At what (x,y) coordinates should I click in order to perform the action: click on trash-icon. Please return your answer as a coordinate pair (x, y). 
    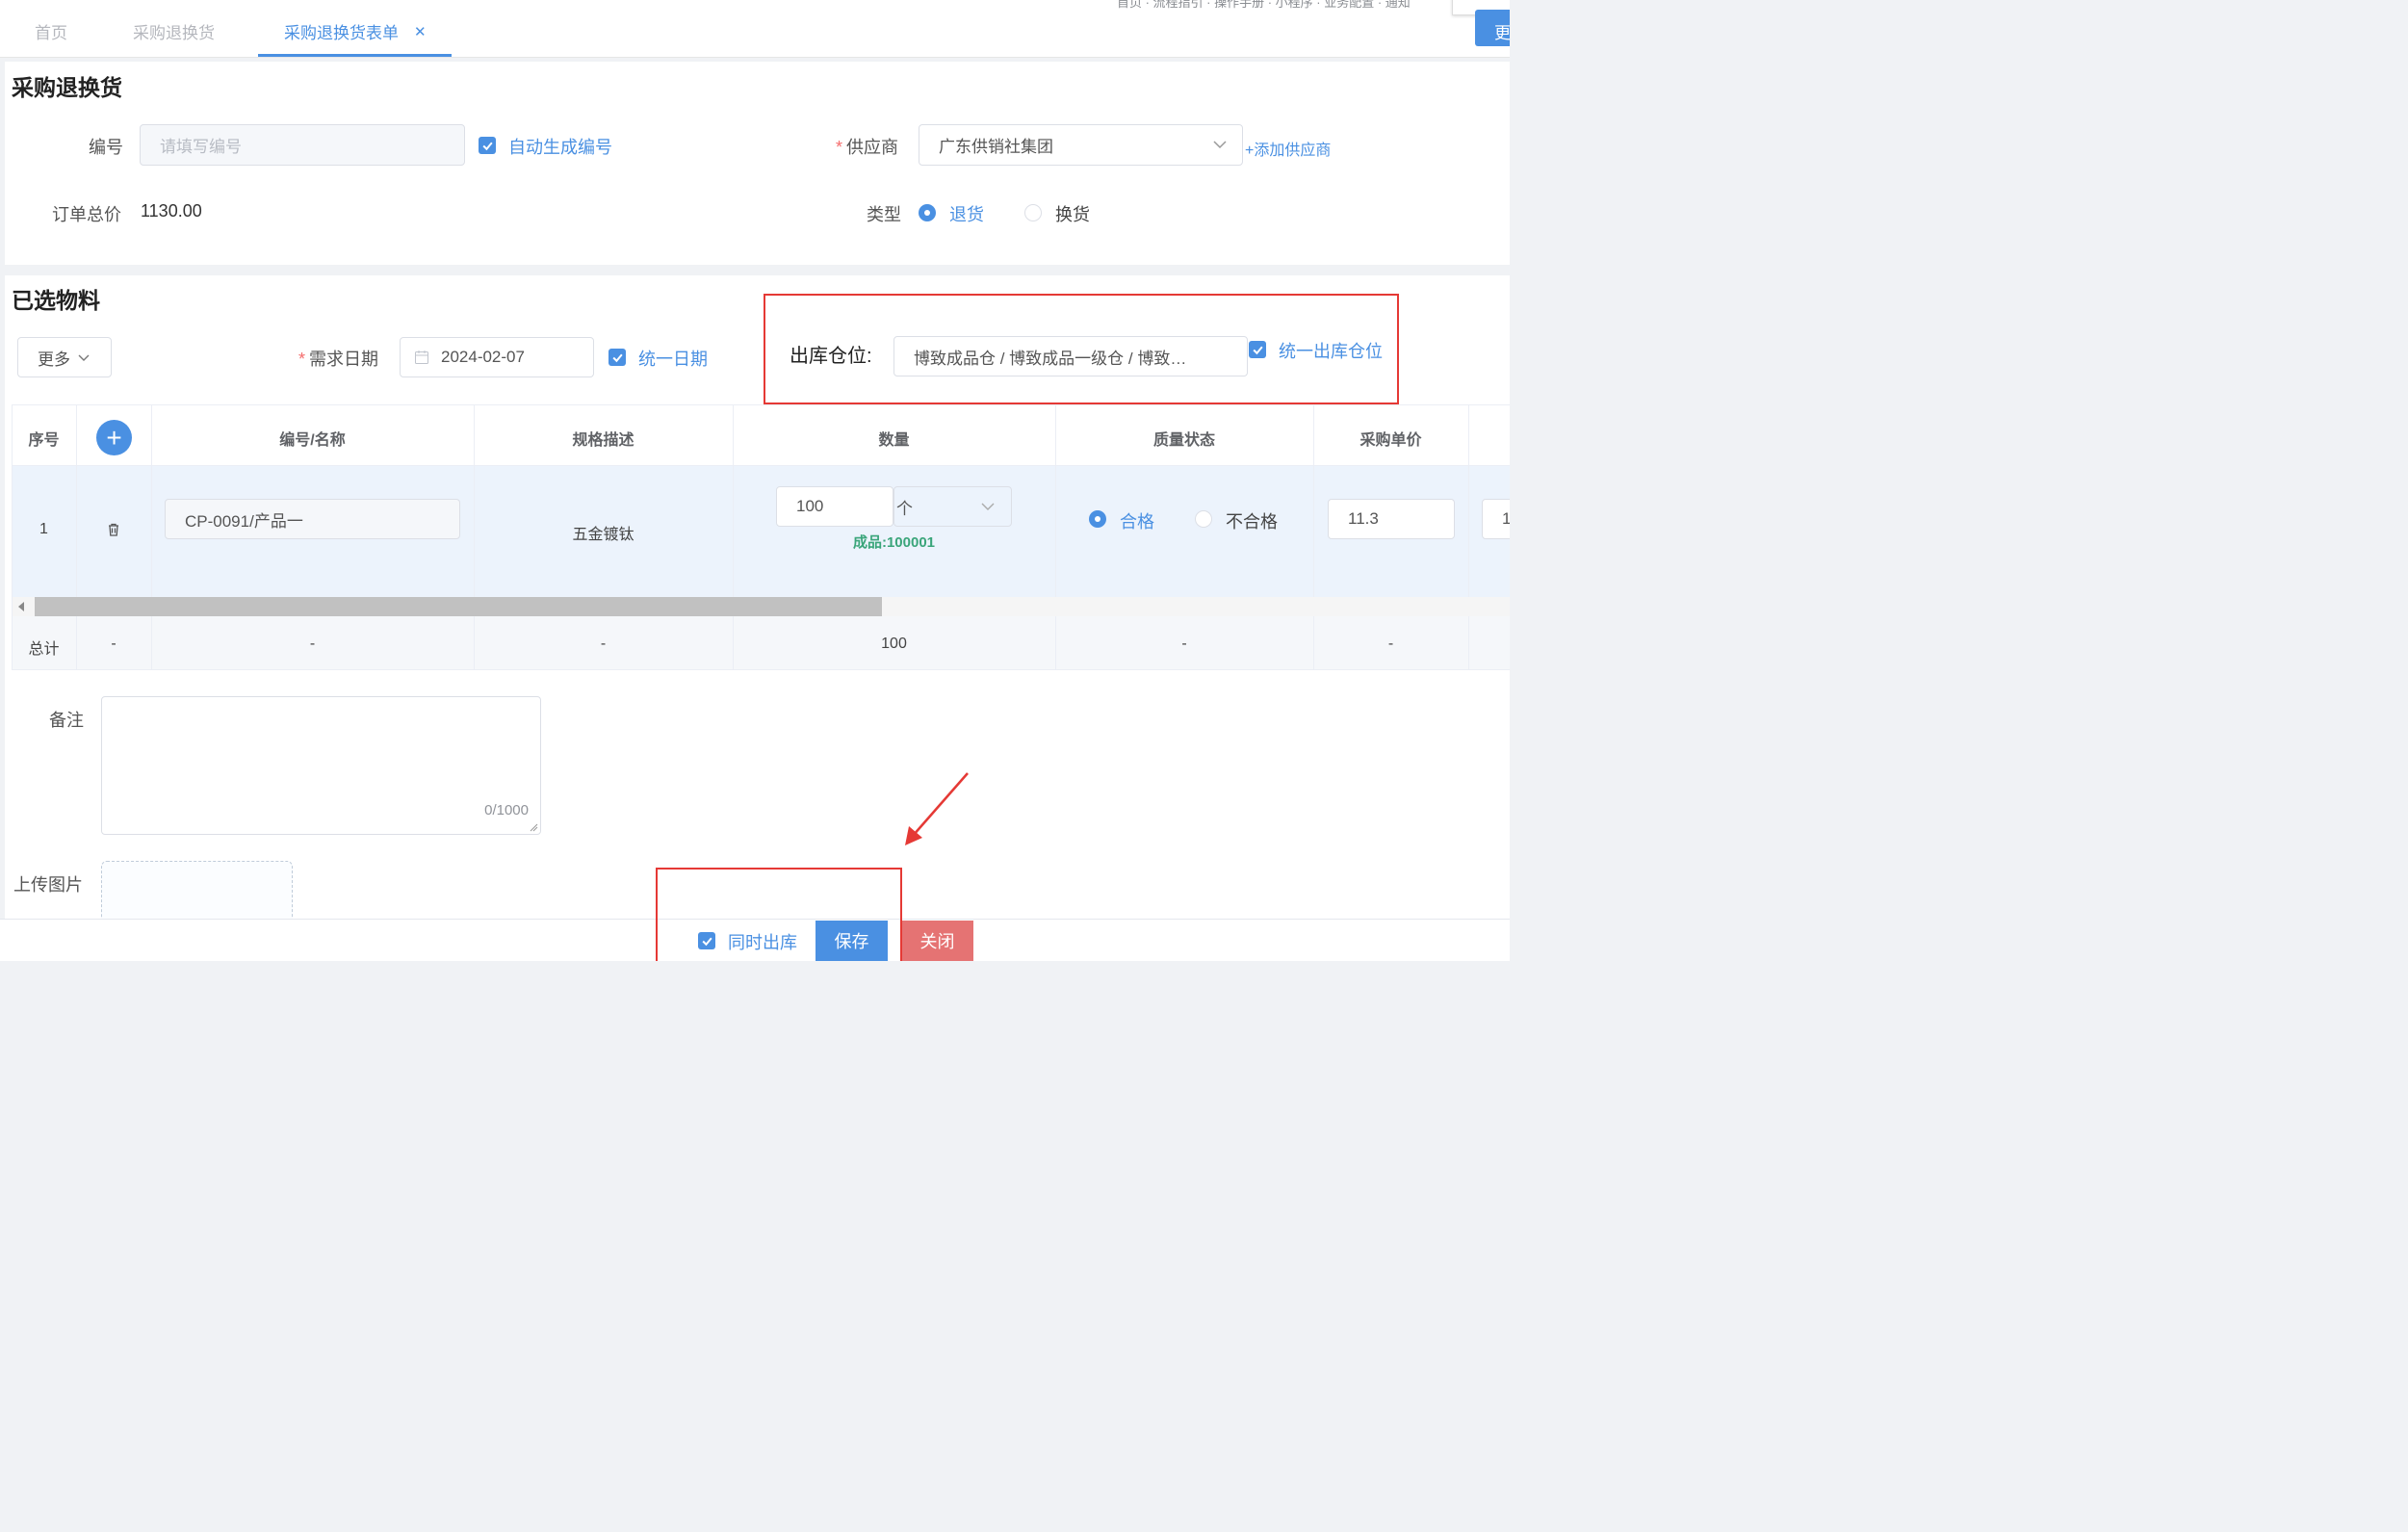
    Looking at the image, I should click on (113, 532).